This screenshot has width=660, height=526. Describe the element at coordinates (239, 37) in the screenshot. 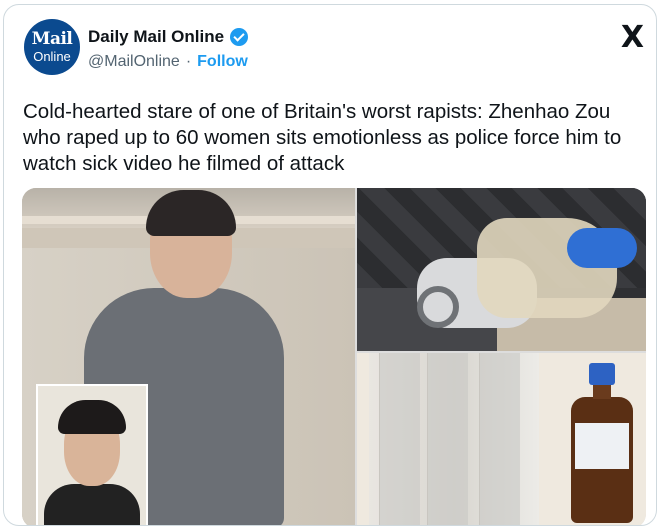

I see `verified-badge-icon` at that location.